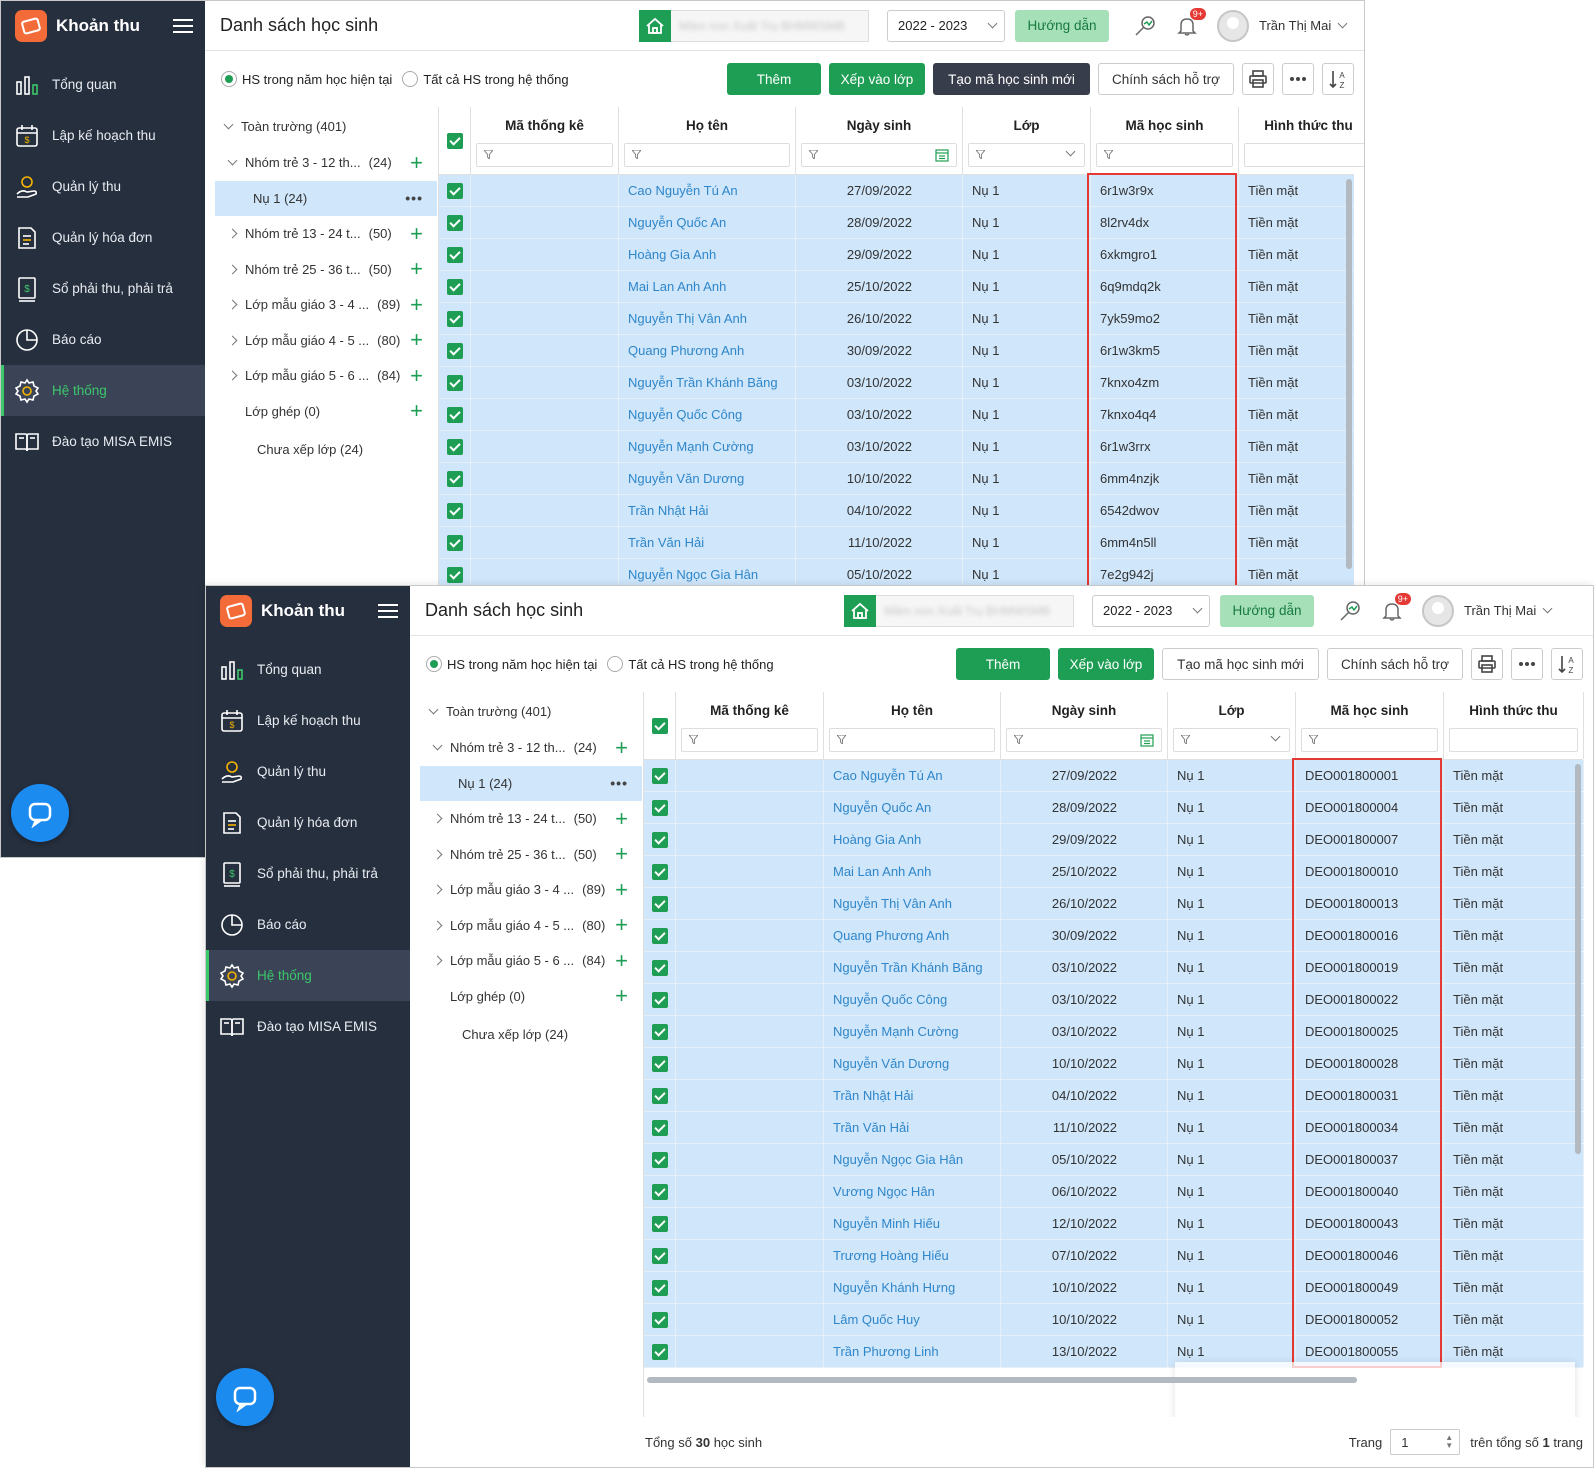 This screenshot has height=1468, width=1594. I want to click on sidebar-item-4: $ Sổ phải thu, phải trả, so click(308, 873).